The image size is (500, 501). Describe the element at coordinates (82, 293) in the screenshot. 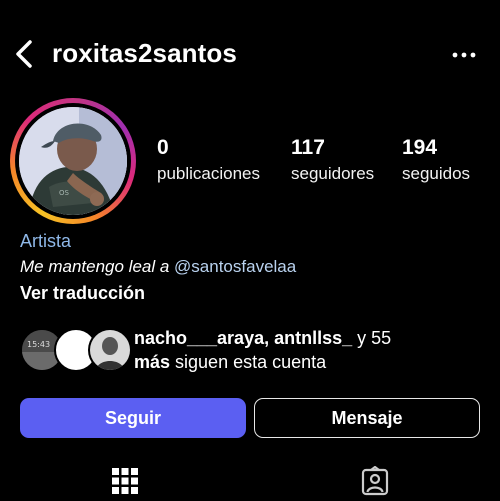

I see `see-translation-link: Ver traducción` at that location.